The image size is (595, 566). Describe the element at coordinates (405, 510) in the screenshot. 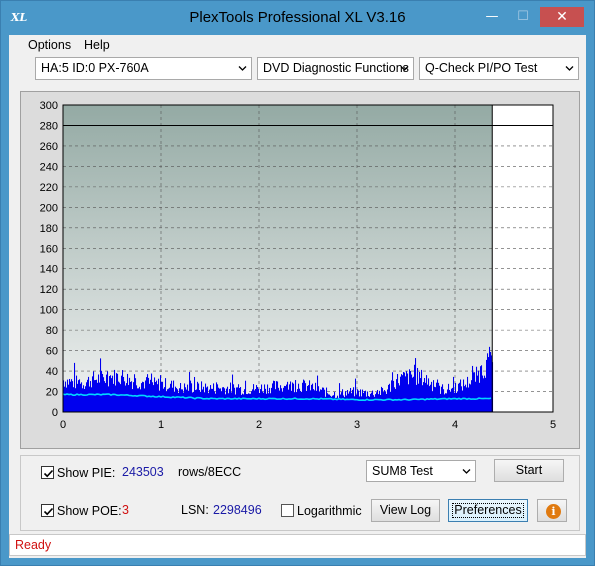

I see `view-log-button: View Log` at that location.